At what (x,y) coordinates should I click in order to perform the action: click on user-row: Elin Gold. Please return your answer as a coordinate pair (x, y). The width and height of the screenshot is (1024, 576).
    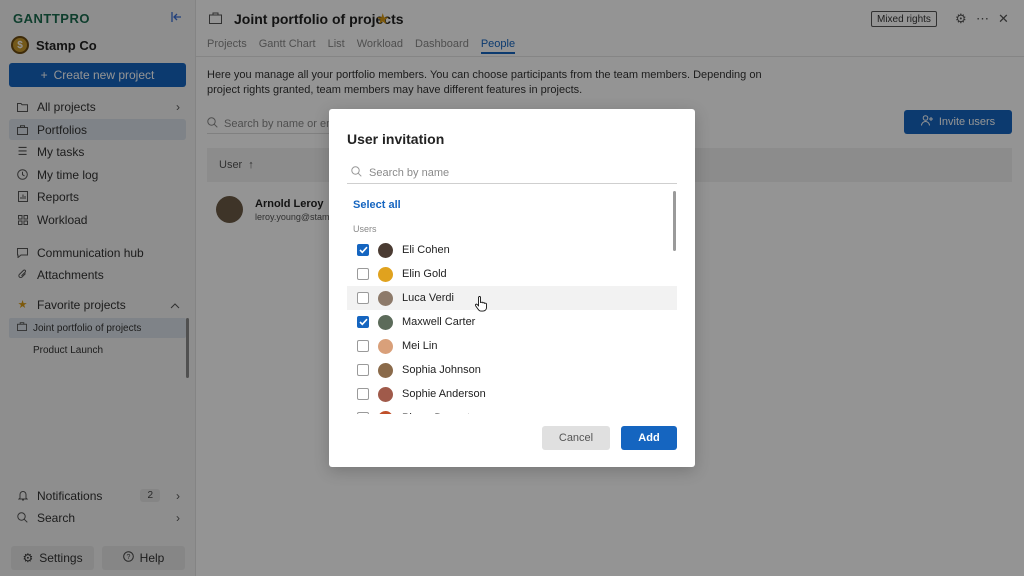
    Looking at the image, I should click on (512, 274).